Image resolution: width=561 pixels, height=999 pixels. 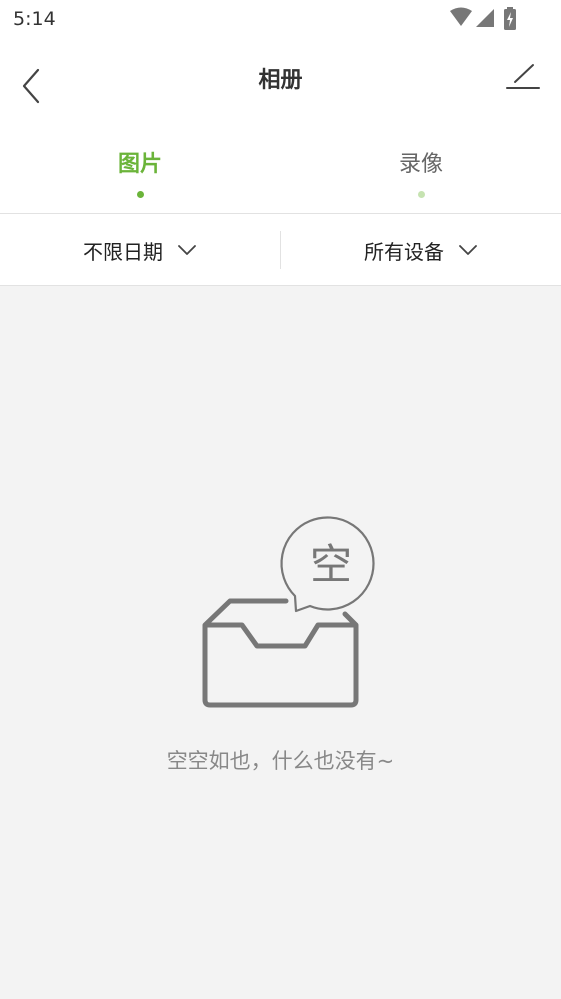 I want to click on tab-bar: 图片 录像, so click(x=280, y=176).